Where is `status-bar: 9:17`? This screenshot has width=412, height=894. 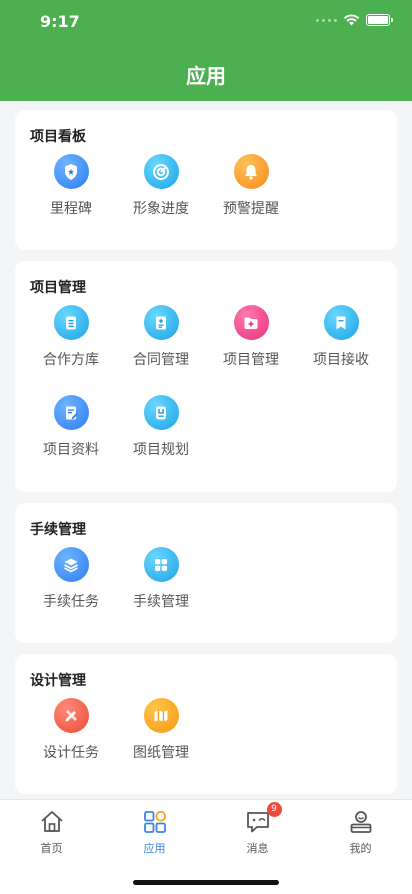 status-bar: 9:17 is located at coordinates (206, 22).